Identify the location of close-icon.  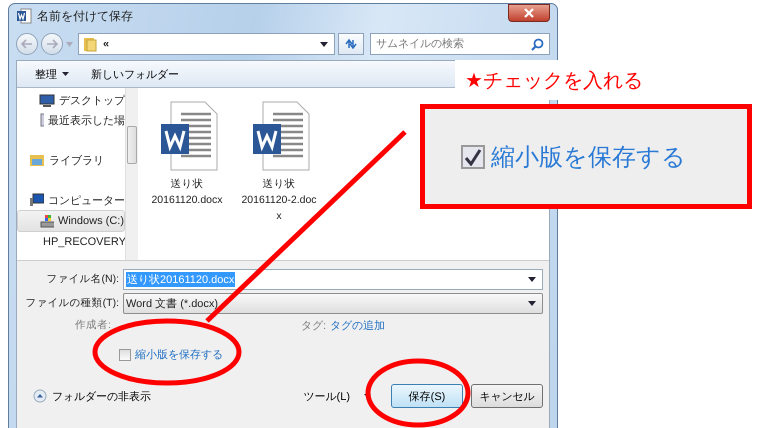
(529, 13).